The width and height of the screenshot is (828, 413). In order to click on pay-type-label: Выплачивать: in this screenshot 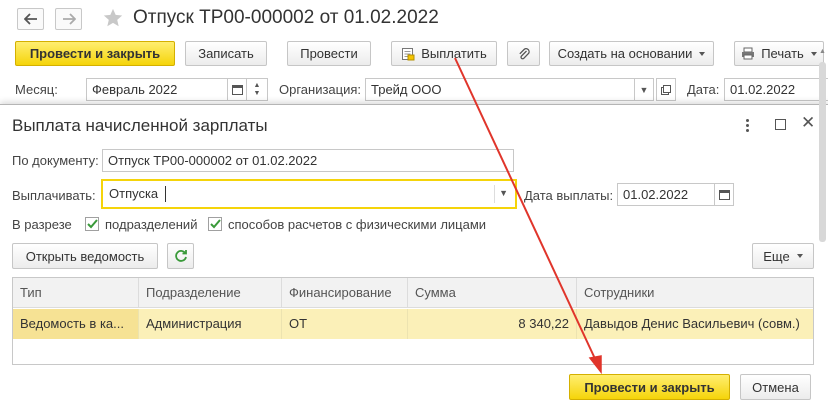, I will do `click(54, 195)`.